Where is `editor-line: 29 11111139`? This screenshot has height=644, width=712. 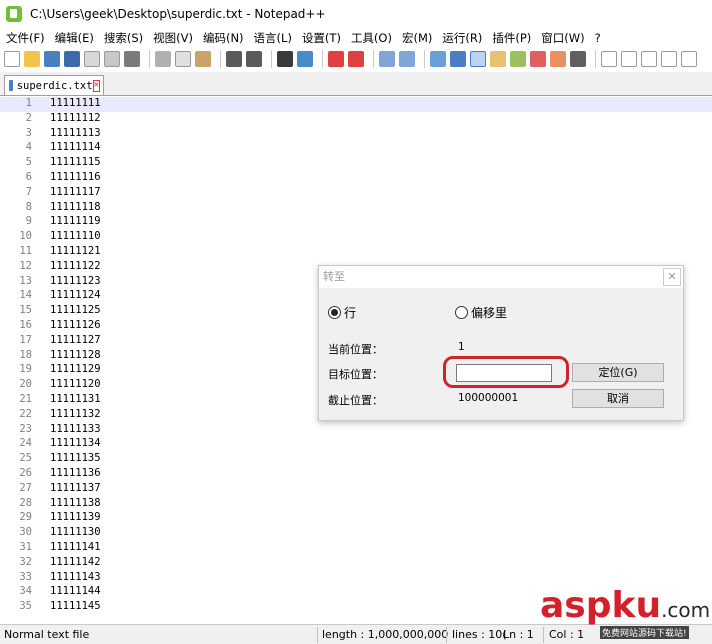 editor-line: 29 11111139 is located at coordinates (356, 518).